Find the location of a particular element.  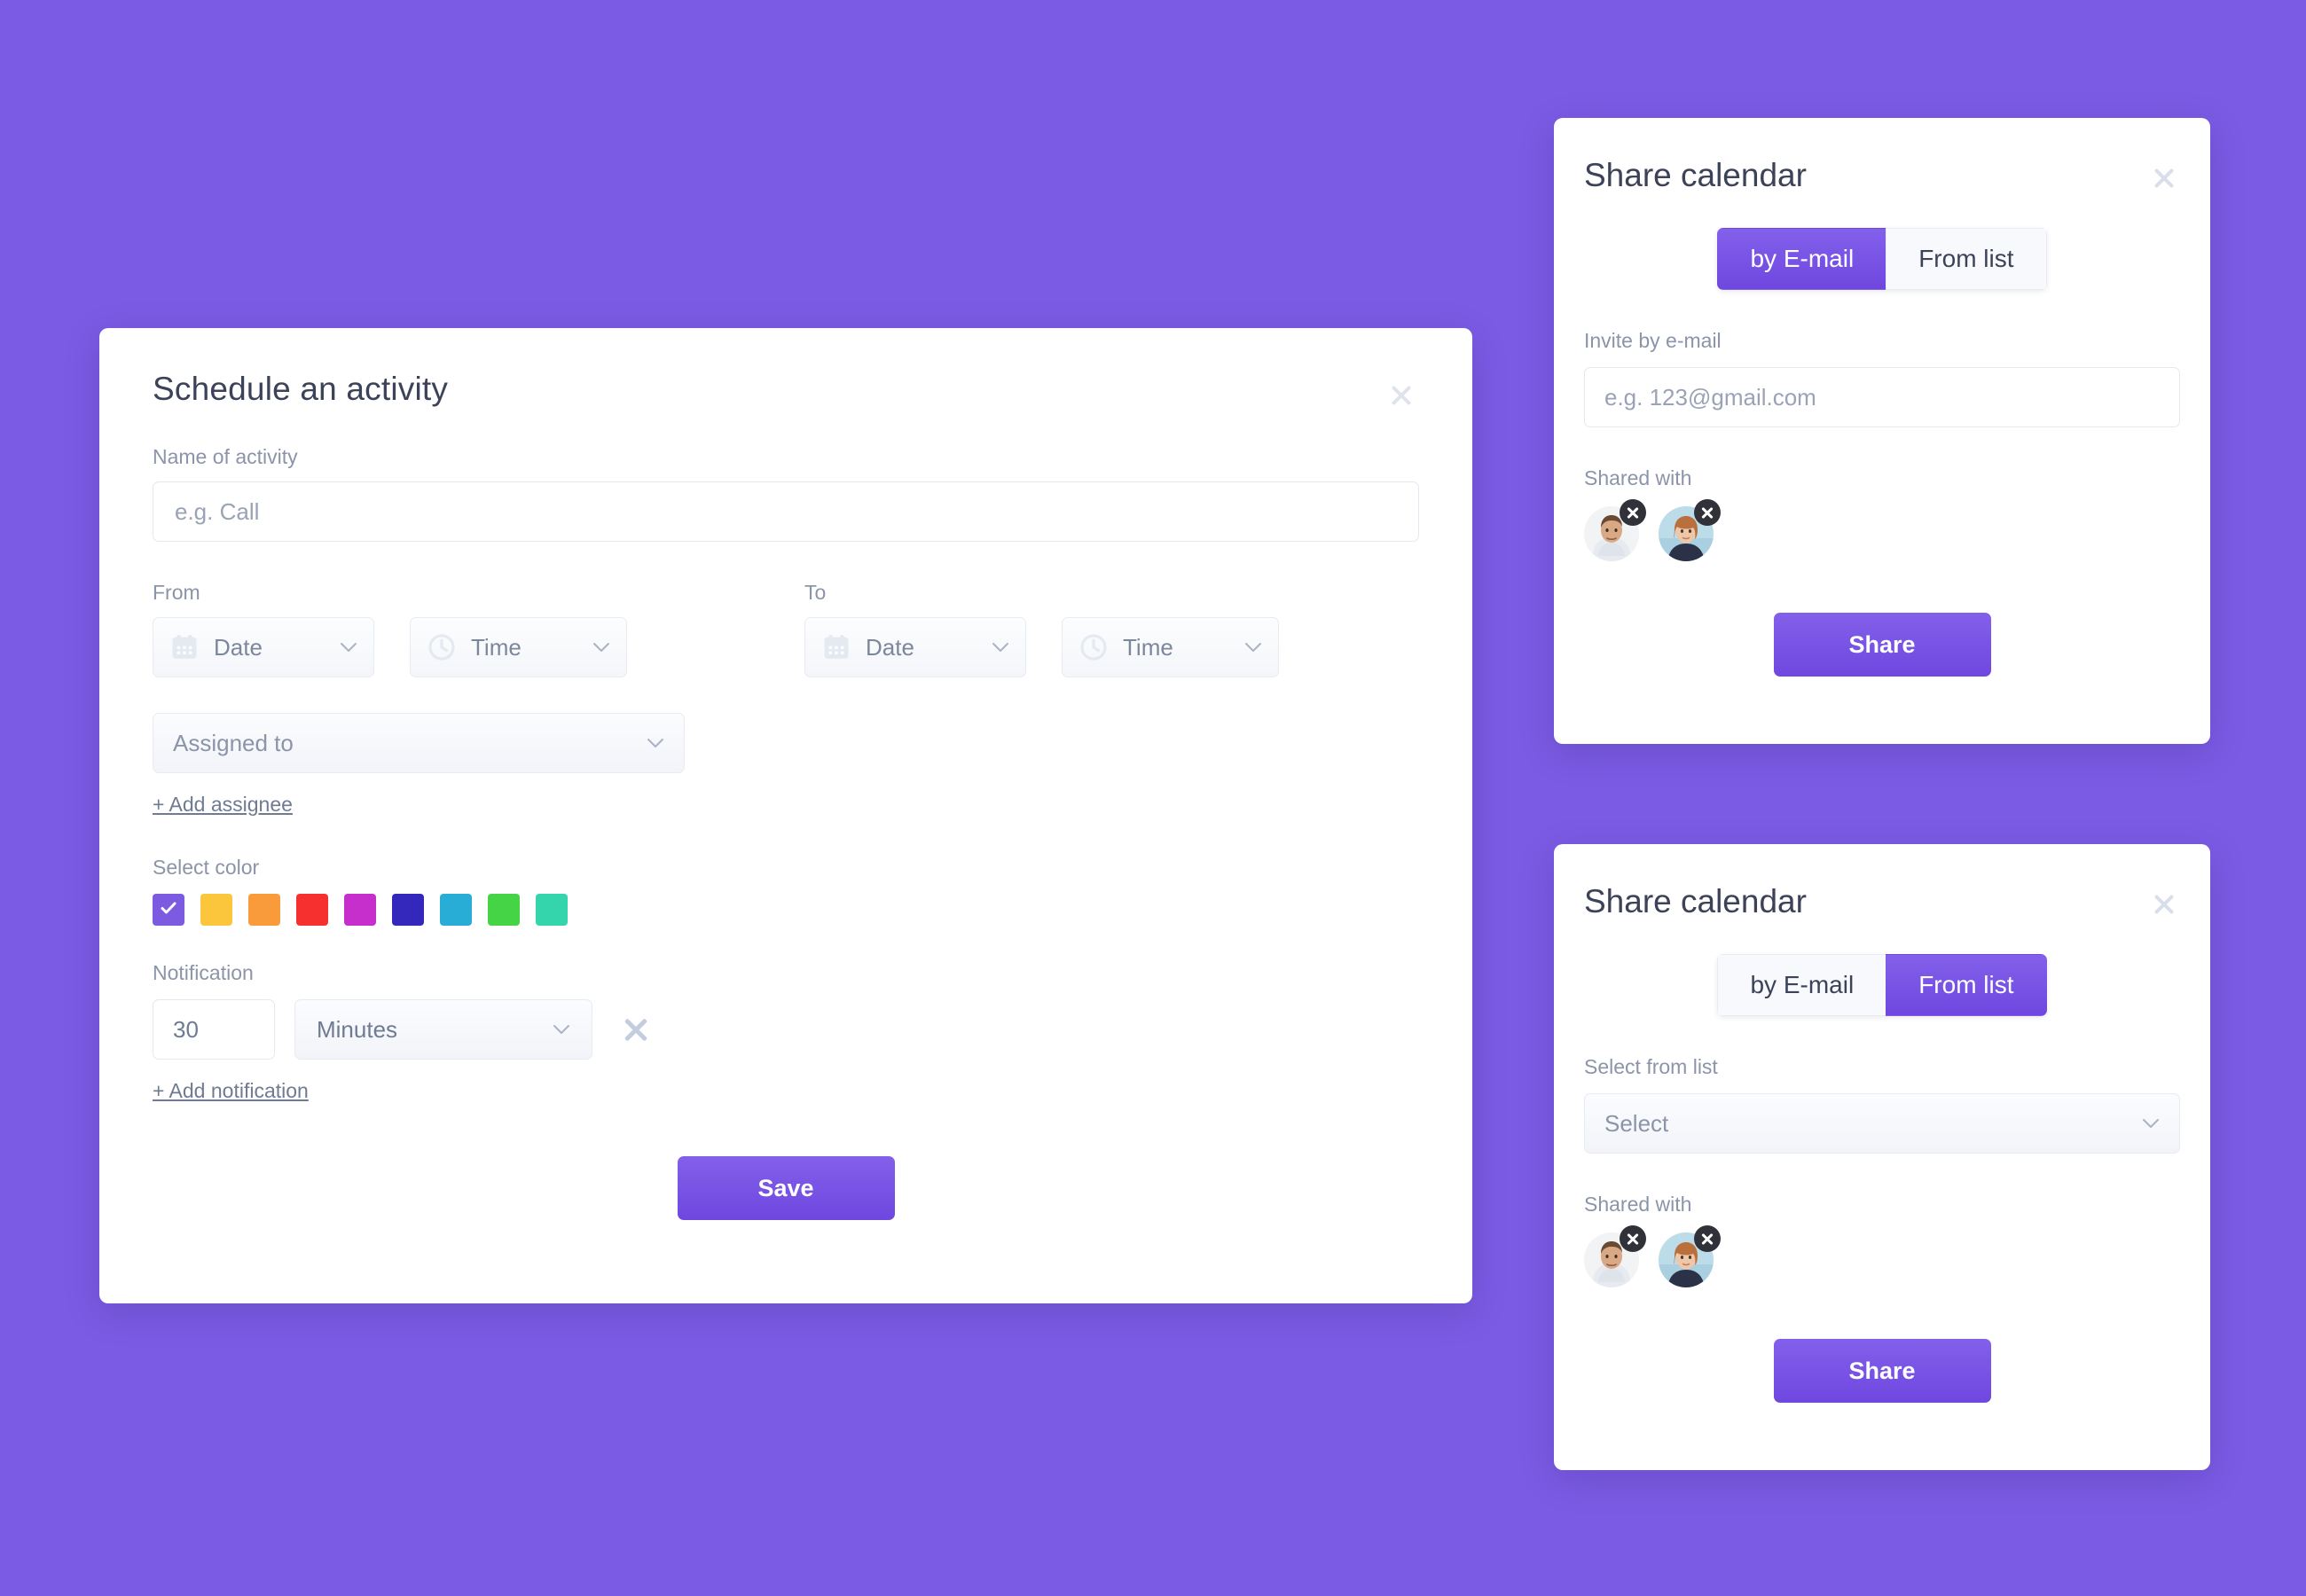

select-color-group: Select color is located at coordinates (786, 891).